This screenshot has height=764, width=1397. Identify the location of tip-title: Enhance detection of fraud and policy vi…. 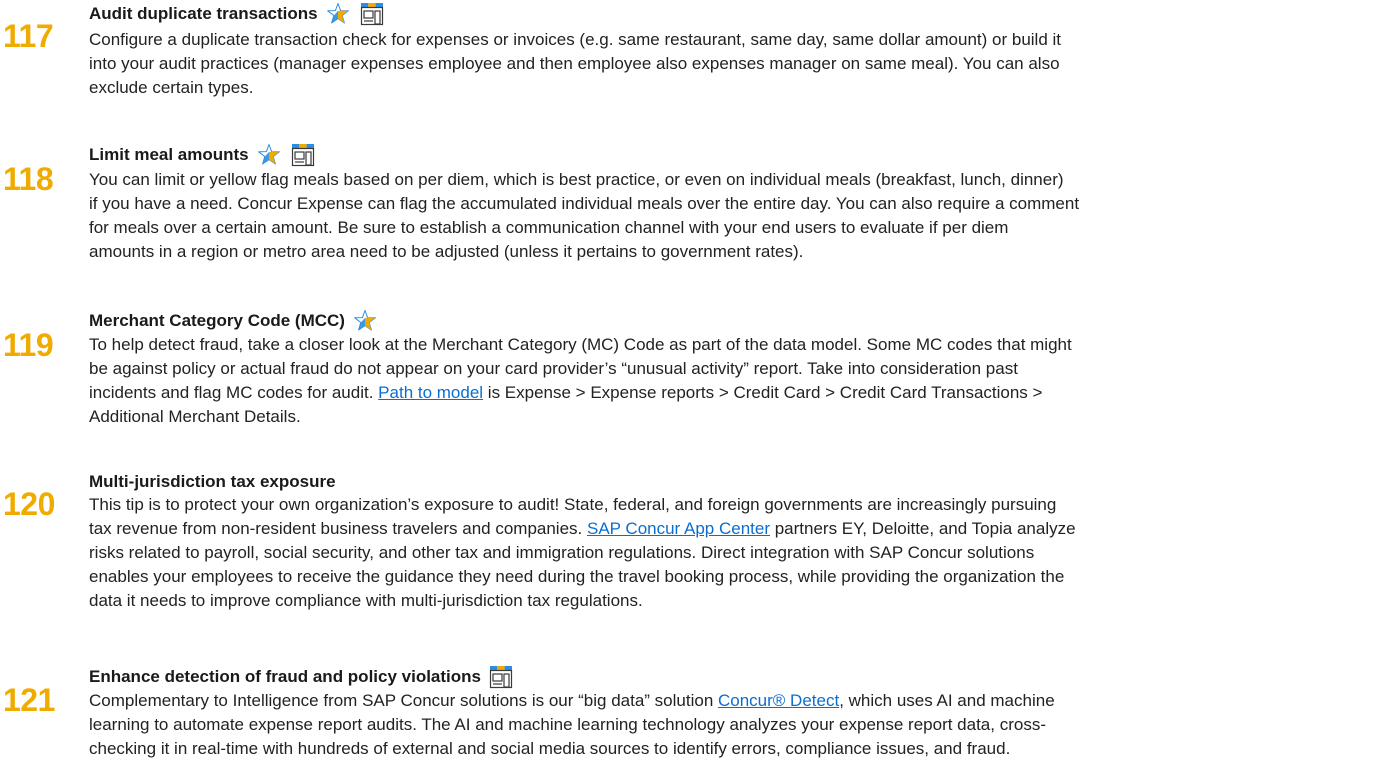
(301, 677).